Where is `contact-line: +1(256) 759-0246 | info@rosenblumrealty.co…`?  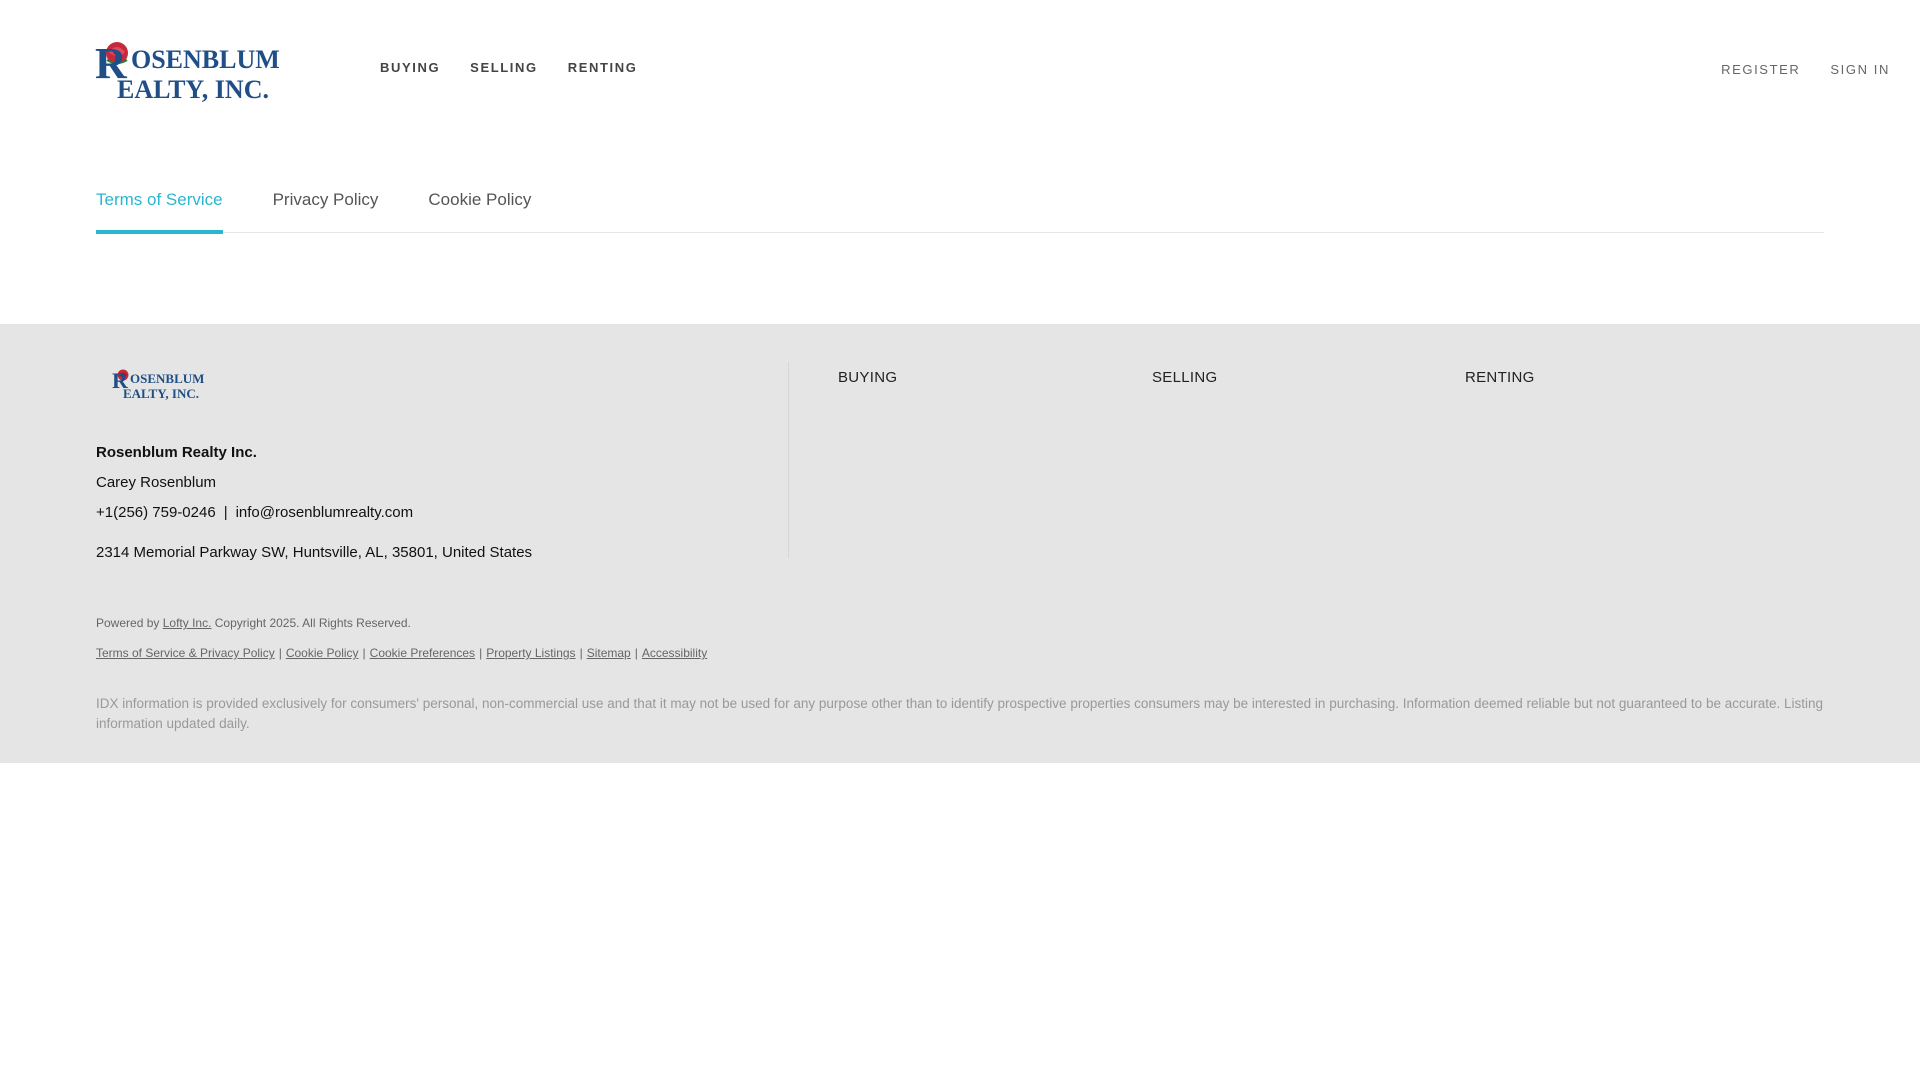
contact-line: +1(256) 759-0246 | info@rosenblumrealty.co… is located at coordinates (254, 512).